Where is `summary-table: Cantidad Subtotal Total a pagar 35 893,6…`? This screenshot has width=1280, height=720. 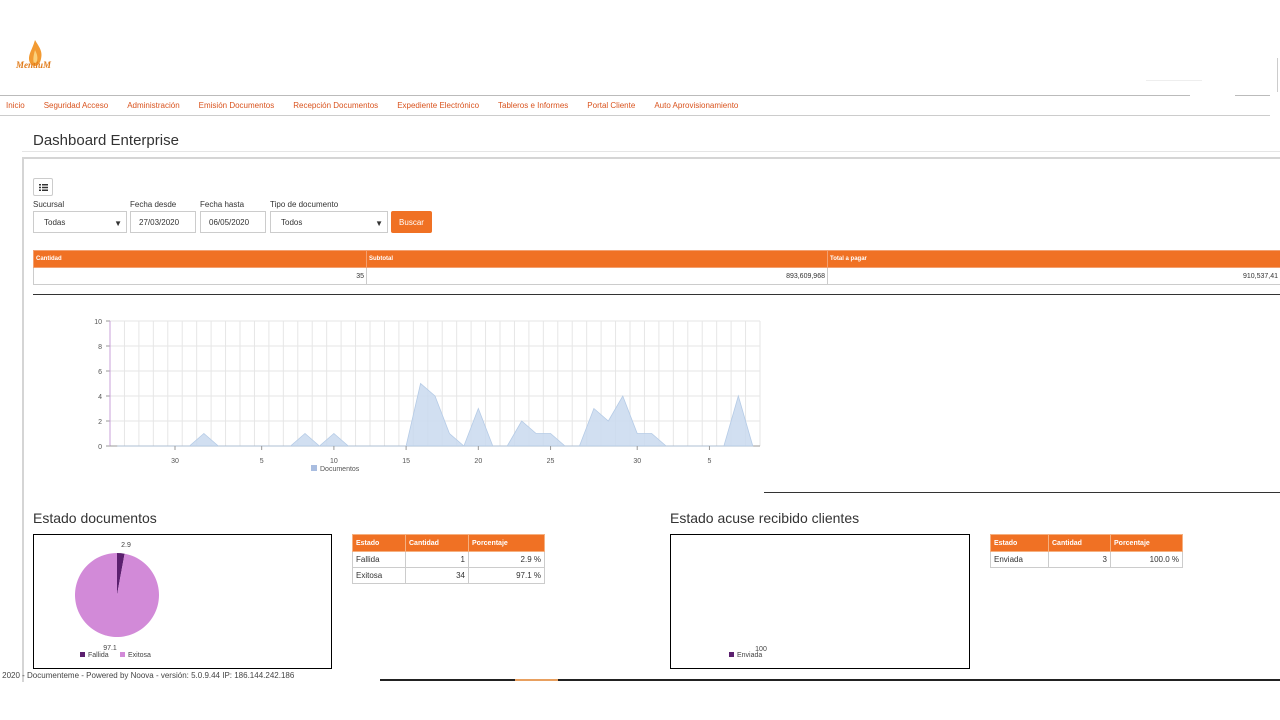 summary-table: Cantidad Subtotal Total a pagar 35 893,6… is located at coordinates (656, 267).